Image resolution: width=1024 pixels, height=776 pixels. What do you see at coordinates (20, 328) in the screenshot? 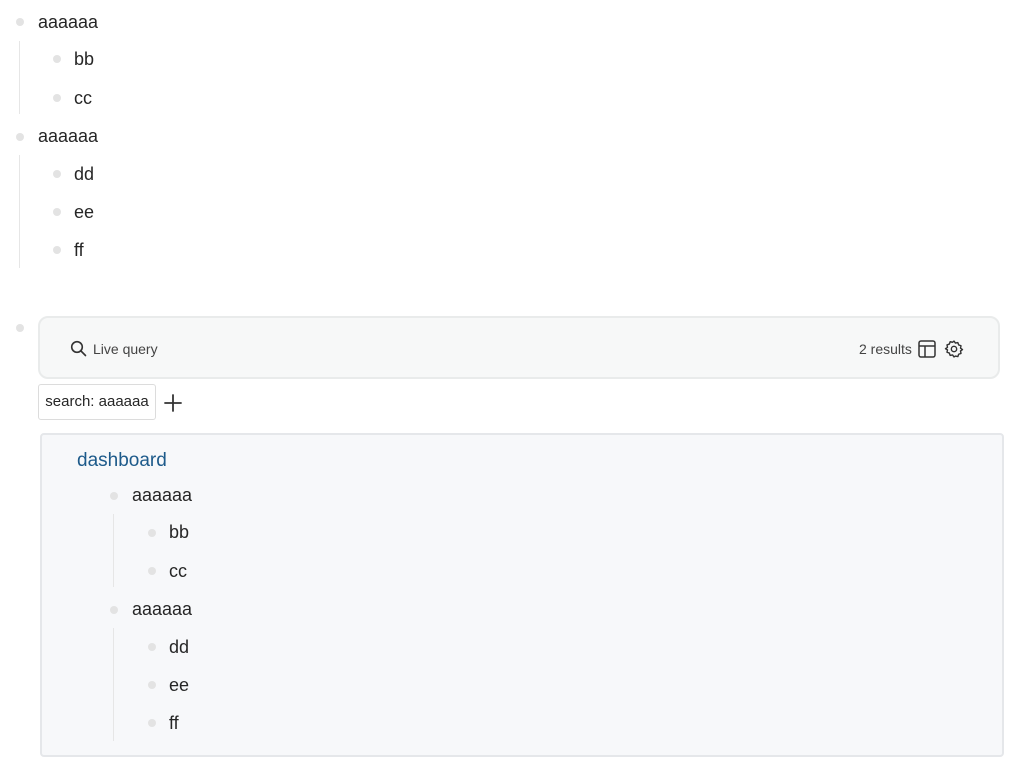
I see `query-block-bullet` at bounding box center [20, 328].